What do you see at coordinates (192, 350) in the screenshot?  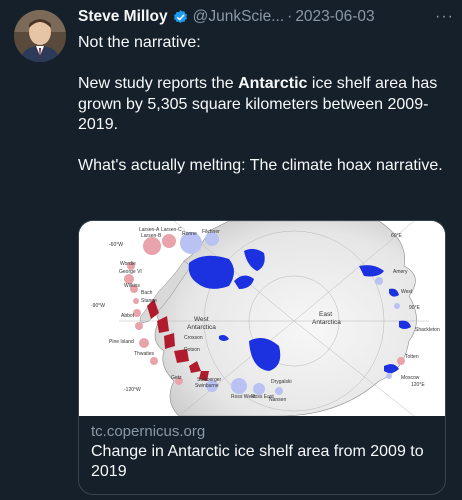 I see `map-label-dotson: Dotson` at bounding box center [192, 350].